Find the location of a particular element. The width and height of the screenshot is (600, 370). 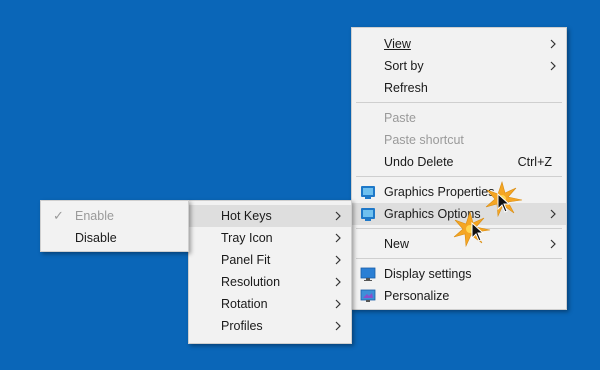

hot-keys-submenu: ✓ Enable Disable is located at coordinates (114, 226).